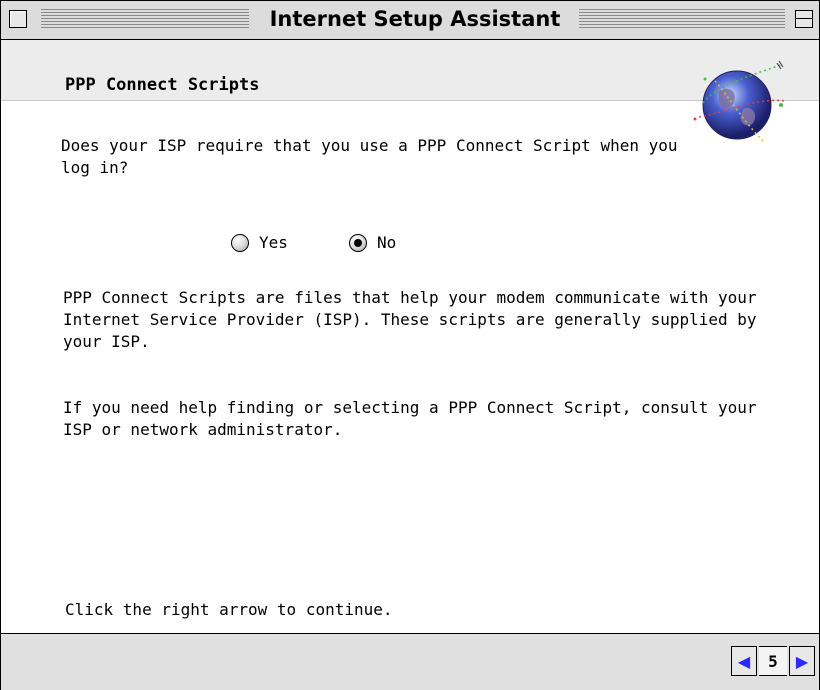  I want to click on globe-icon, so click(739, 101).